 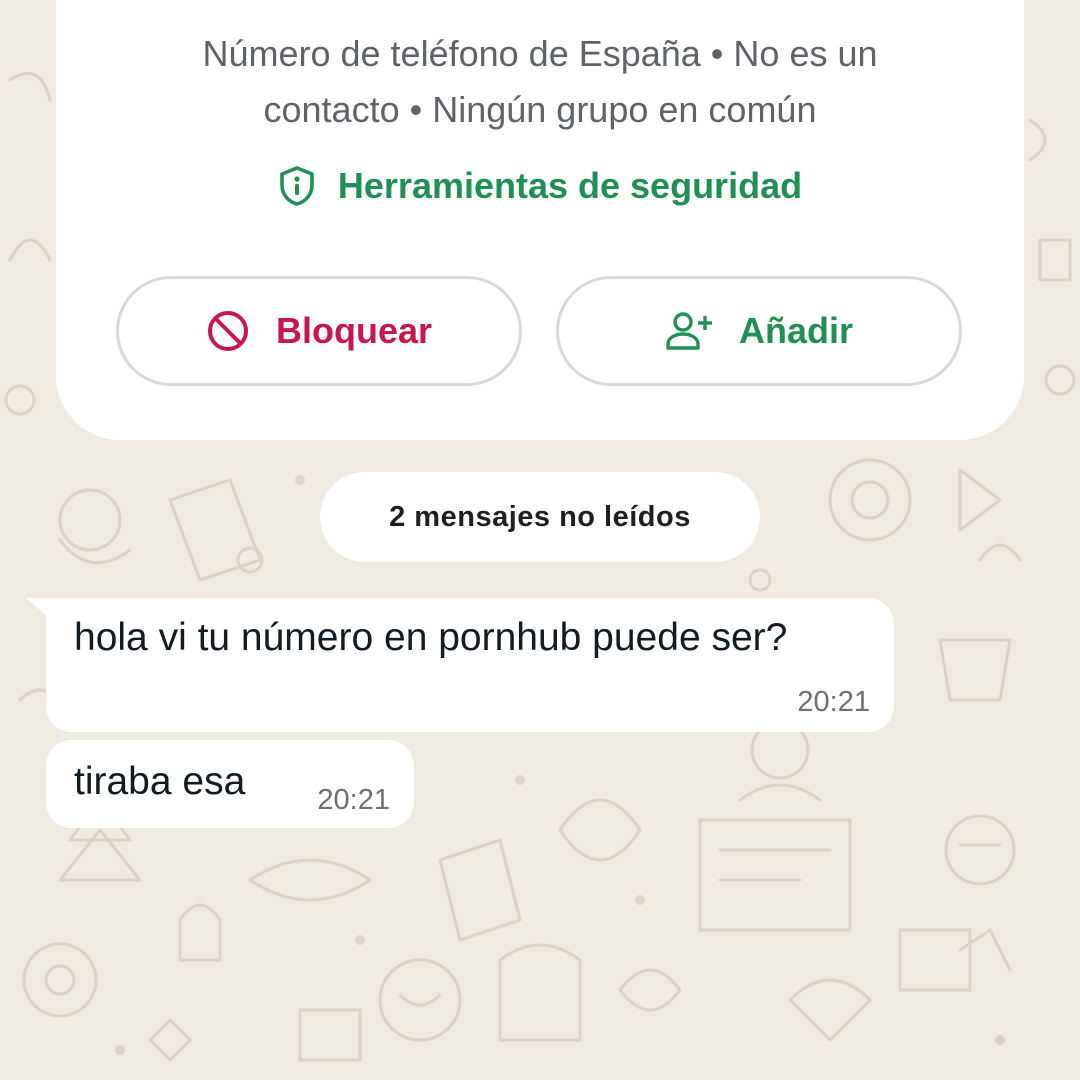 What do you see at coordinates (354, 330) in the screenshot?
I see `block-button-label: Bloquear` at bounding box center [354, 330].